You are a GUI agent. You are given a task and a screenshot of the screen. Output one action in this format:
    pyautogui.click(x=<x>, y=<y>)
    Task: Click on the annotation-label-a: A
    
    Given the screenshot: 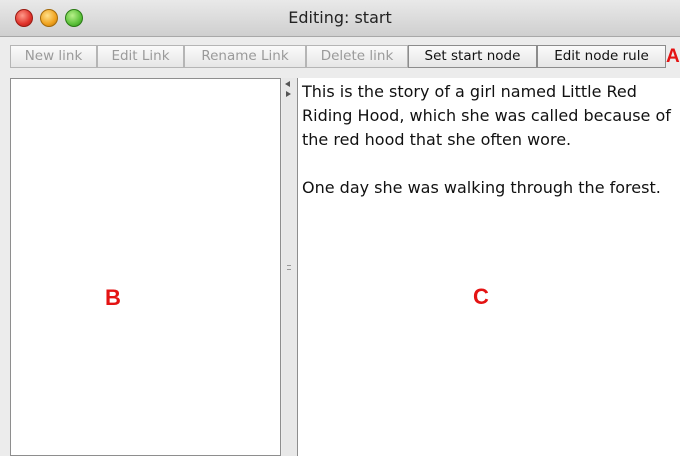 What is the action you would take?
    pyautogui.click(x=673, y=56)
    